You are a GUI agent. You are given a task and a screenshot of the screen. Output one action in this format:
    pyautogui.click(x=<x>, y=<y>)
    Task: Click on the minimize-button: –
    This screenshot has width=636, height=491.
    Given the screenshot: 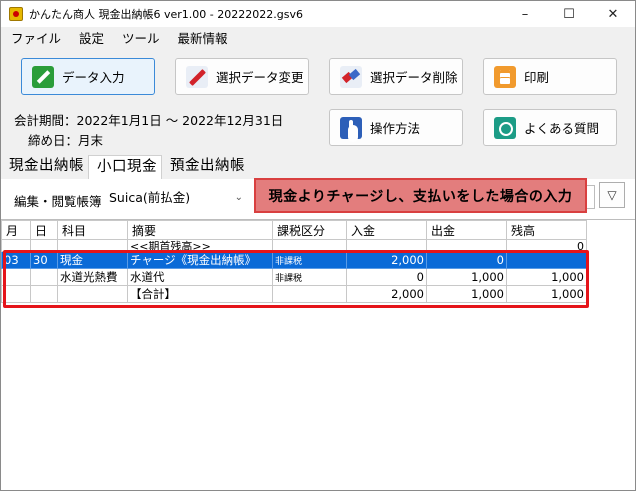 What is the action you would take?
    pyautogui.click(x=525, y=14)
    